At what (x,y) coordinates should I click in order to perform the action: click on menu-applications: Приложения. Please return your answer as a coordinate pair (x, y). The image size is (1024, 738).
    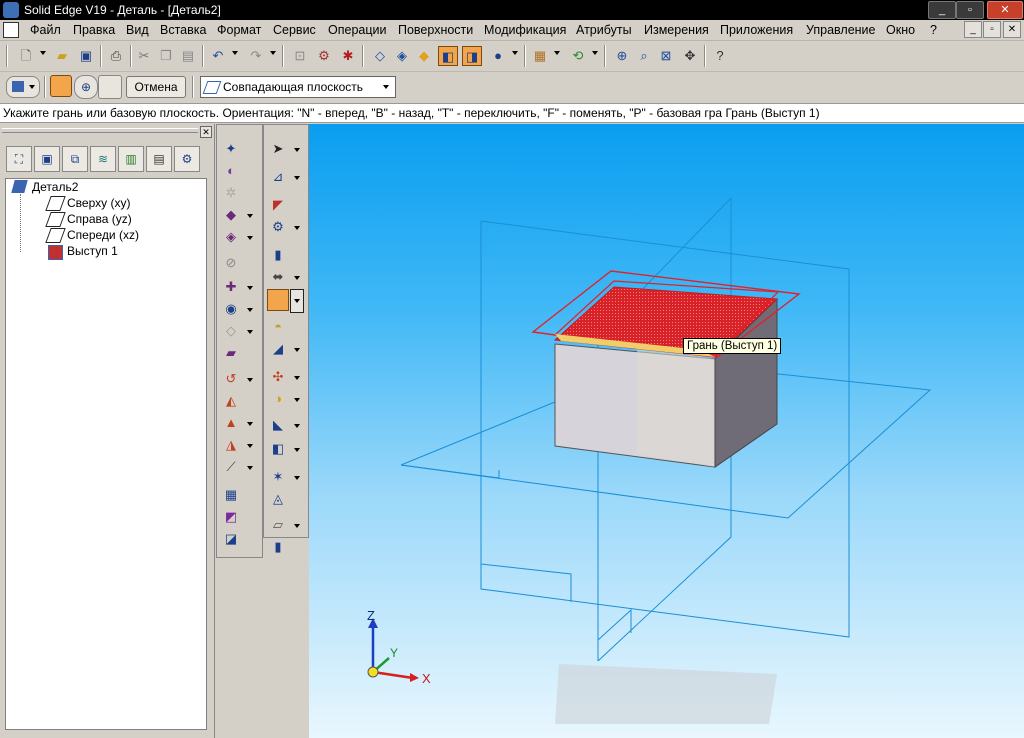
    Looking at the image, I should click on (756, 30).